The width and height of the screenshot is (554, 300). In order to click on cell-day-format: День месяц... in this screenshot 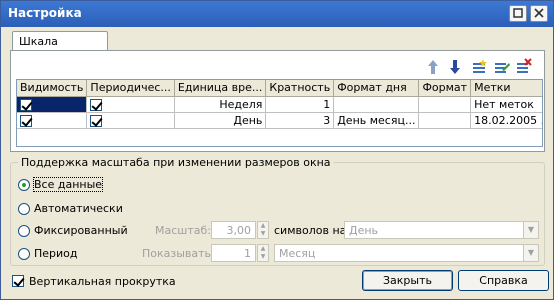, I will do `click(376, 120)`.